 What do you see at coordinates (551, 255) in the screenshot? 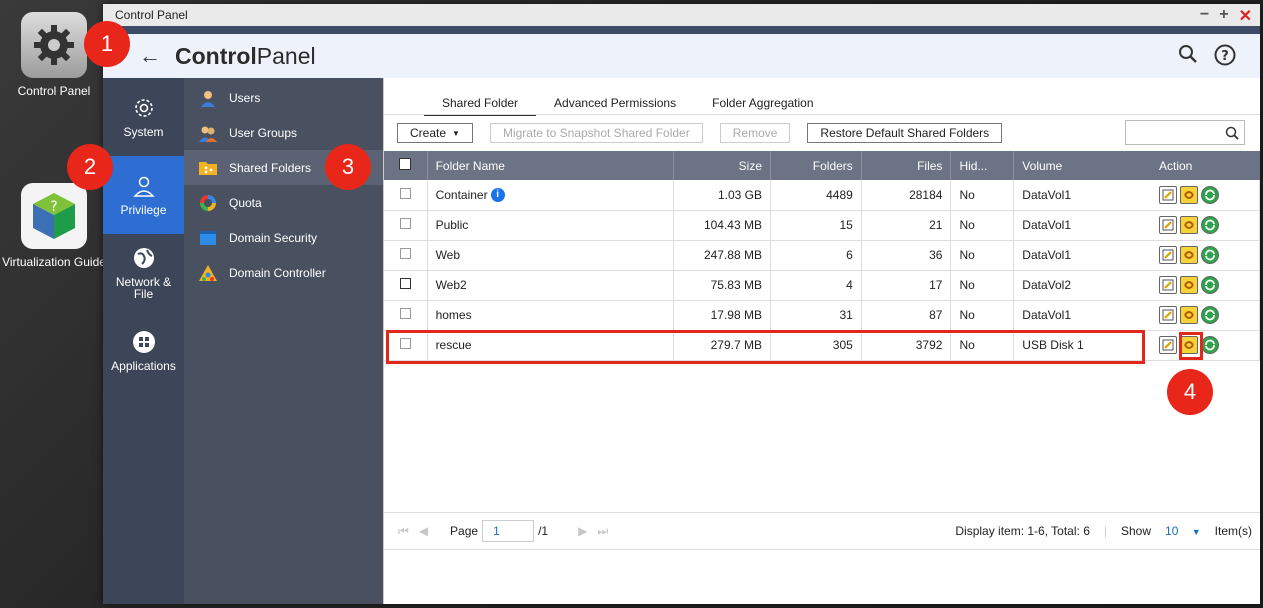
I see `folder-name-cell: Web` at bounding box center [551, 255].